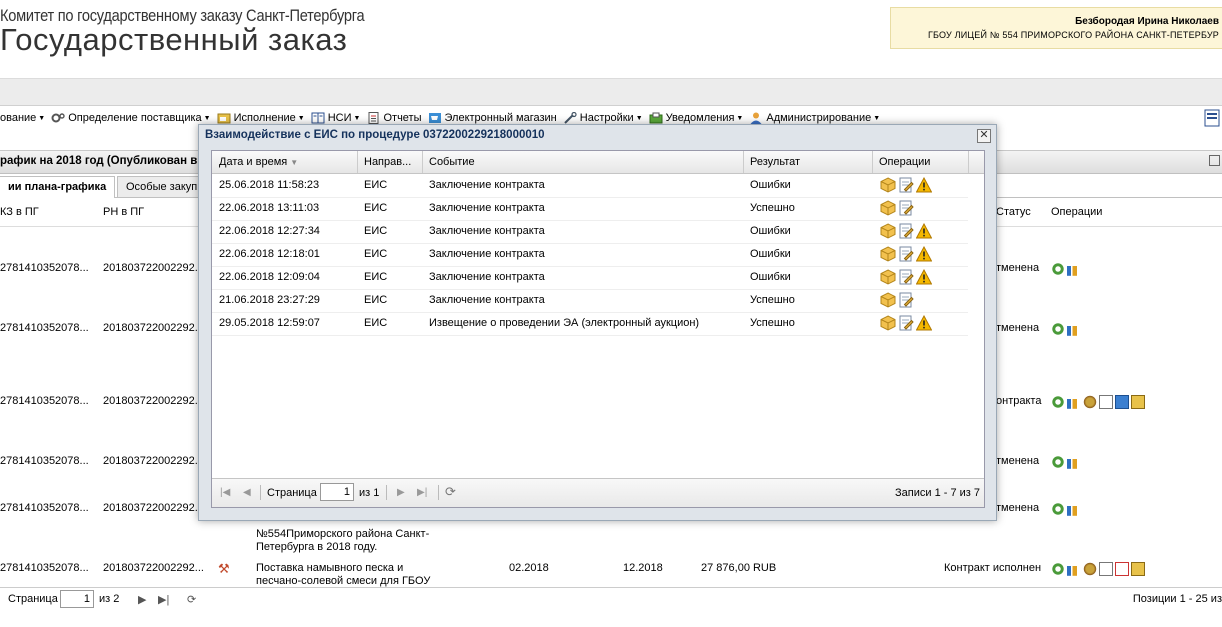 This screenshot has height=627, width=1222. I want to click on tab-plan-items: ии плана-графика, so click(58, 187).